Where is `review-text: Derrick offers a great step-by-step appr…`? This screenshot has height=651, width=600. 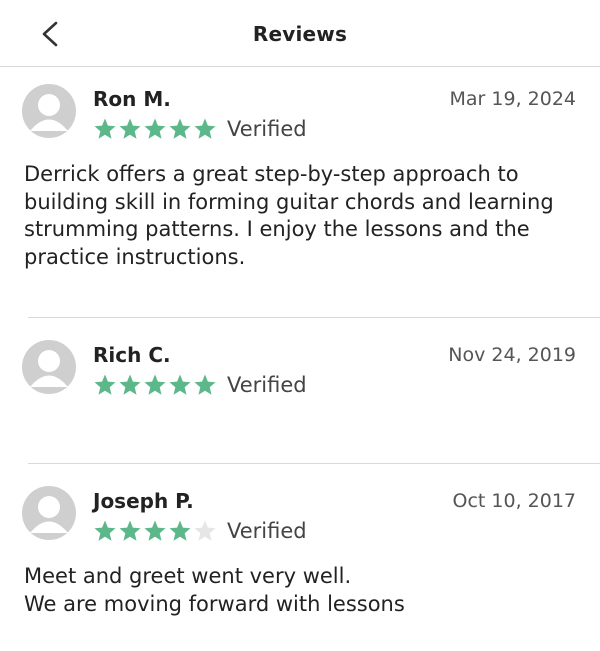
review-text: Derrick offers a great step-by-step appr… is located at coordinates (289, 215).